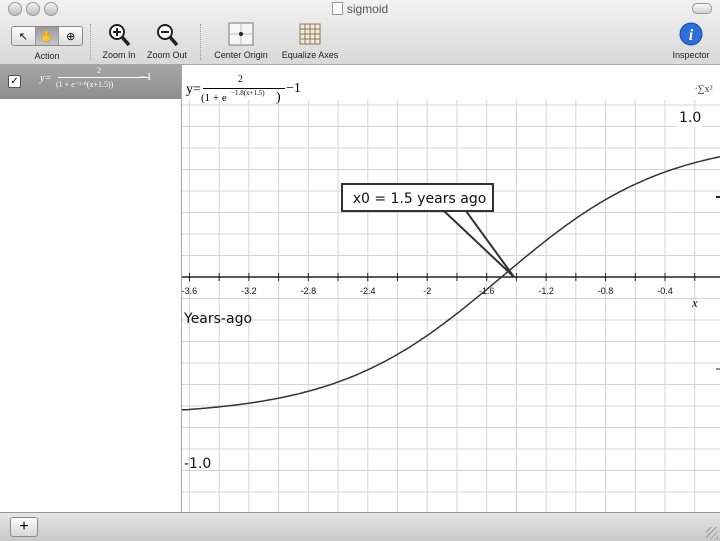 This screenshot has height=541, width=720. Describe the element at coordinates (190, 291) in the screenshot. I see `x-tick-label: -3.6` at that location.